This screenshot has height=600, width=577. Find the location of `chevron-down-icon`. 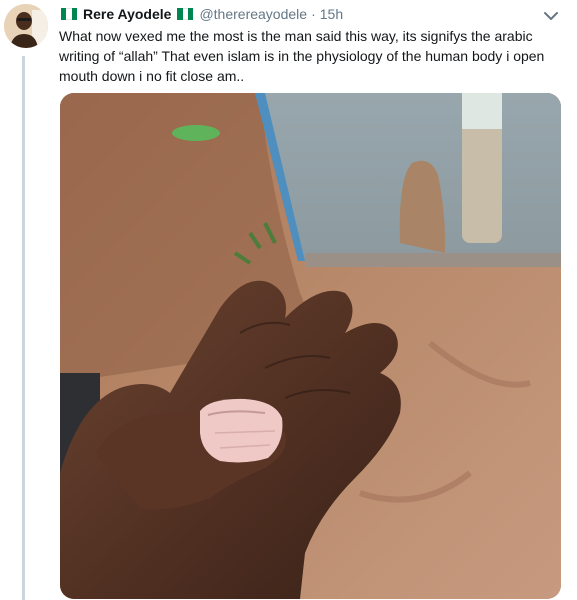

chevron-down-icon is located at coordinates (551, 16).